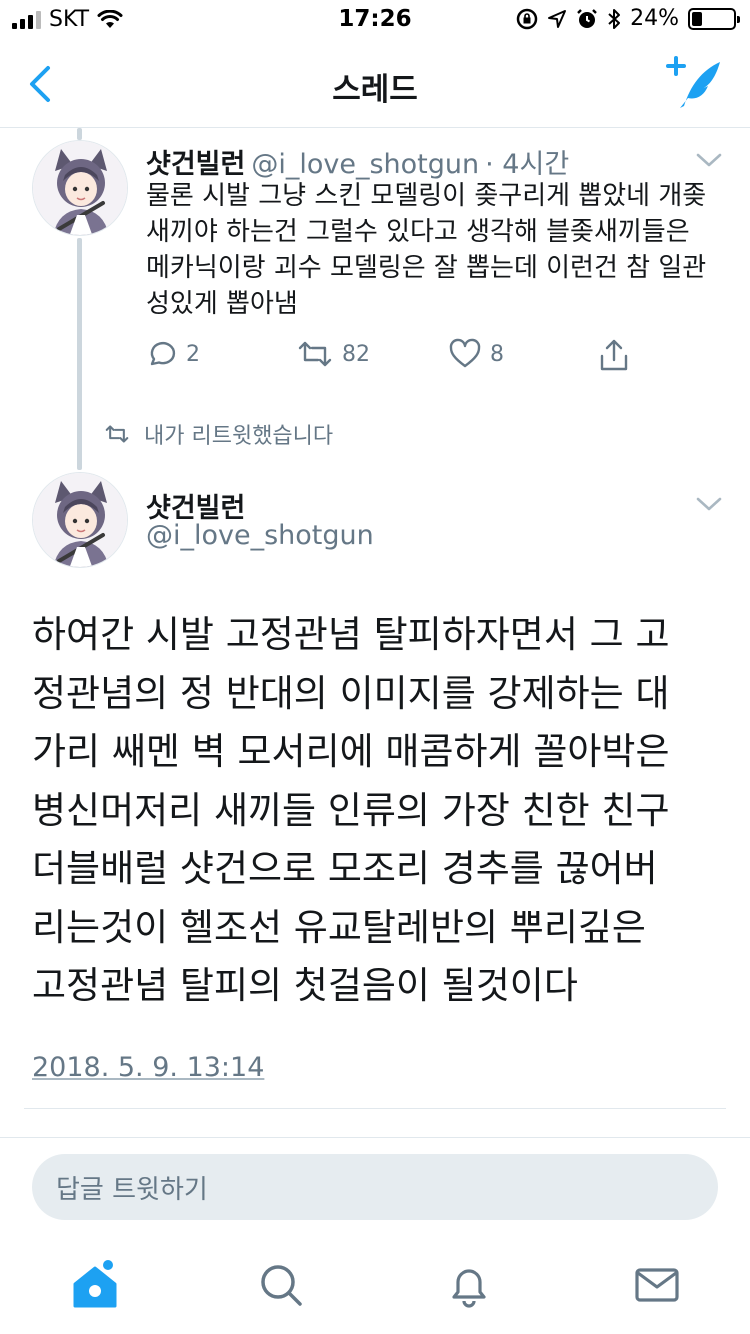  I want to click on battery-percent: 24%, so click(654, 18).